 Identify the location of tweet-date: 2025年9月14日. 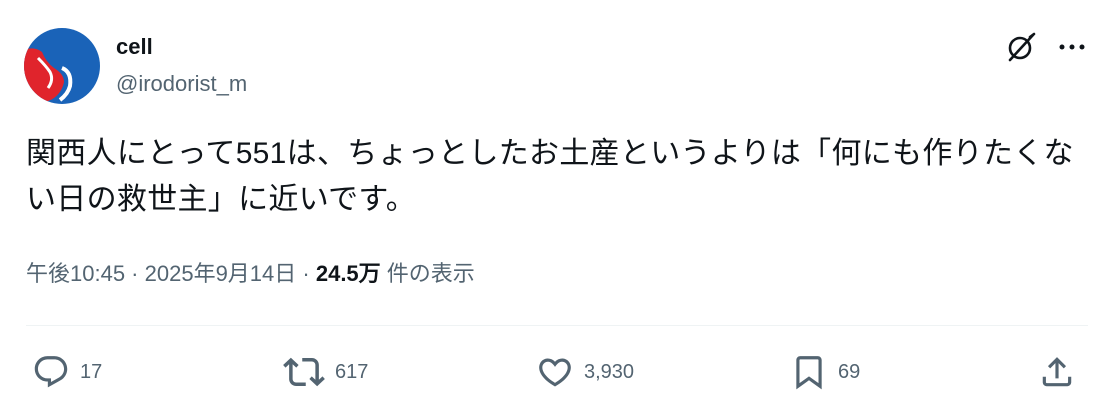
(221, 273).